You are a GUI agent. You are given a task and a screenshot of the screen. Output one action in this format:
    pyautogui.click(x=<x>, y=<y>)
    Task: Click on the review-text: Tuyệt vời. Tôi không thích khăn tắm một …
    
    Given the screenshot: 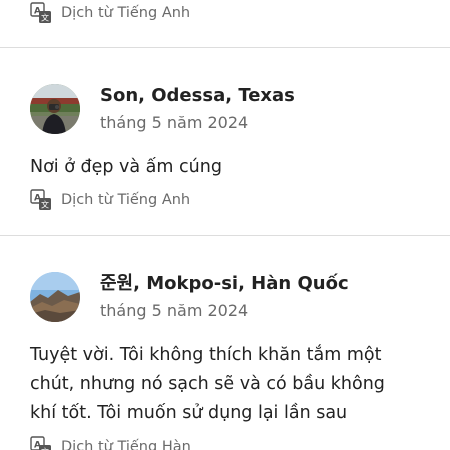 What is the action you would take?
    pyautogui.click(x=207, y=384)
    